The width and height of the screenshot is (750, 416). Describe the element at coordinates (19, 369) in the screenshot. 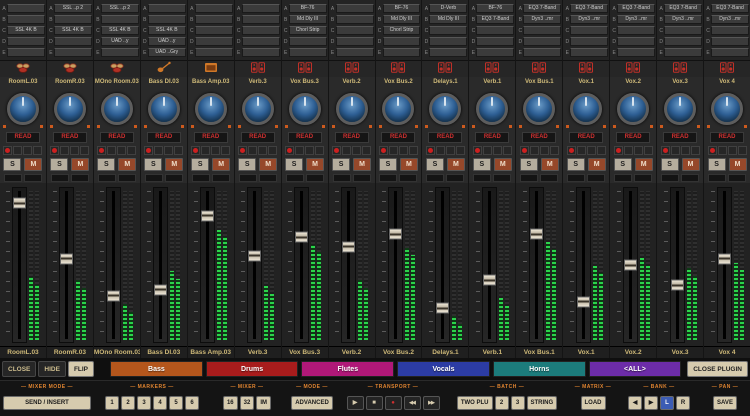

I see `close-button: CLOSE` at that location.